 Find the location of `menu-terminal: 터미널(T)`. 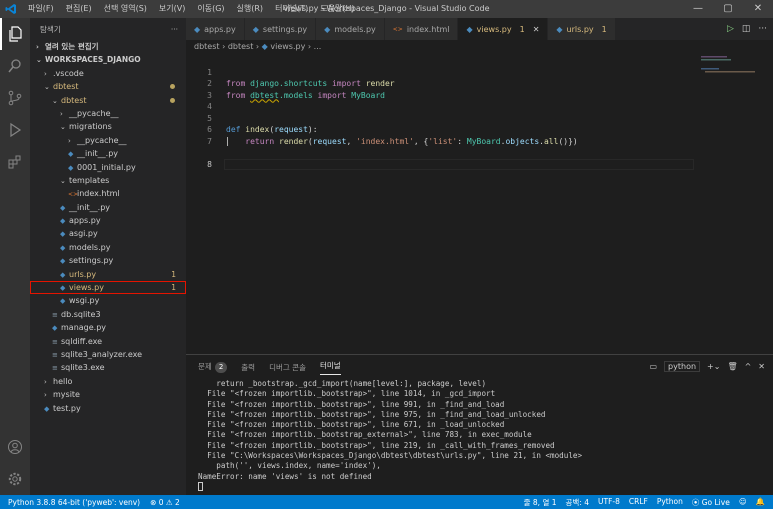

menu-terminal: 터미널(T) is located at coordinates (291, 9).